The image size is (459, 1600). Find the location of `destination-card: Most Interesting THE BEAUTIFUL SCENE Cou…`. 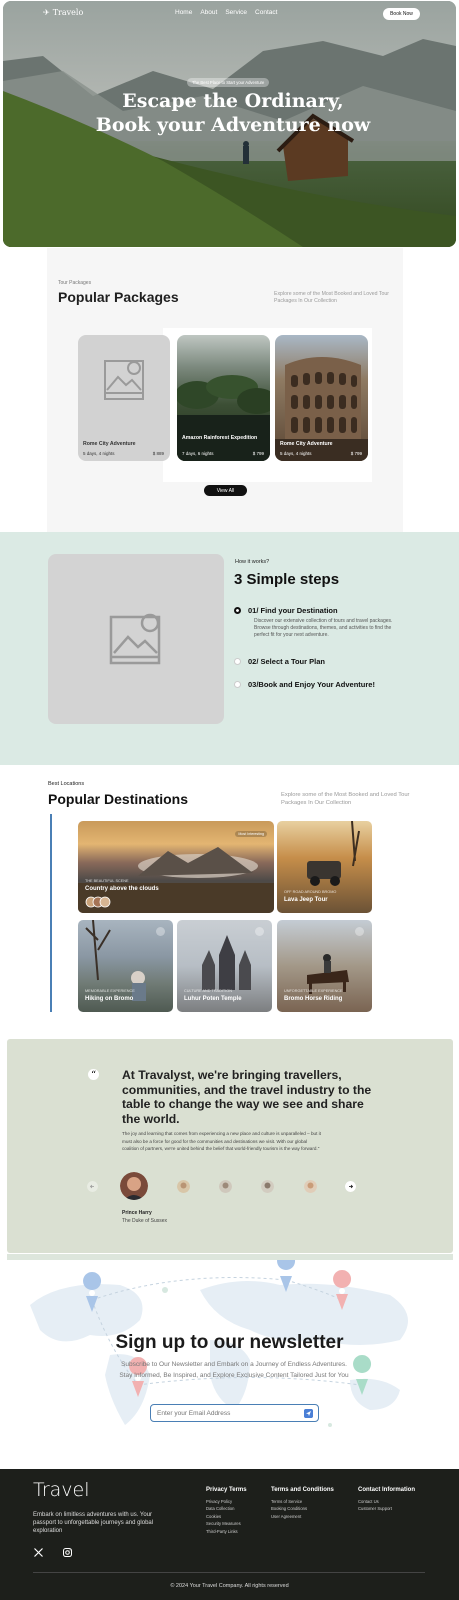

destination-card: Most Interesting THE BEAUTIFUL SCENE Cou… is located at coordinates (176, 867).